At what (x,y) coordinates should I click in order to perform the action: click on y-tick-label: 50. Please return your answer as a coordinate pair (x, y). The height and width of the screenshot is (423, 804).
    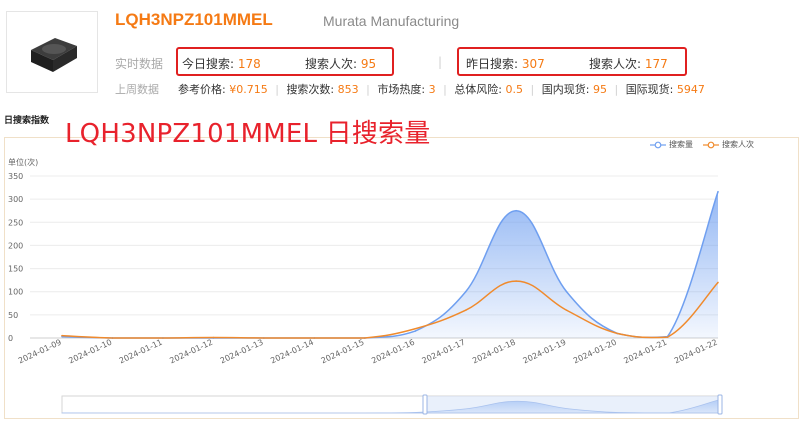
    Looking at the image, I should click on (13, 315).